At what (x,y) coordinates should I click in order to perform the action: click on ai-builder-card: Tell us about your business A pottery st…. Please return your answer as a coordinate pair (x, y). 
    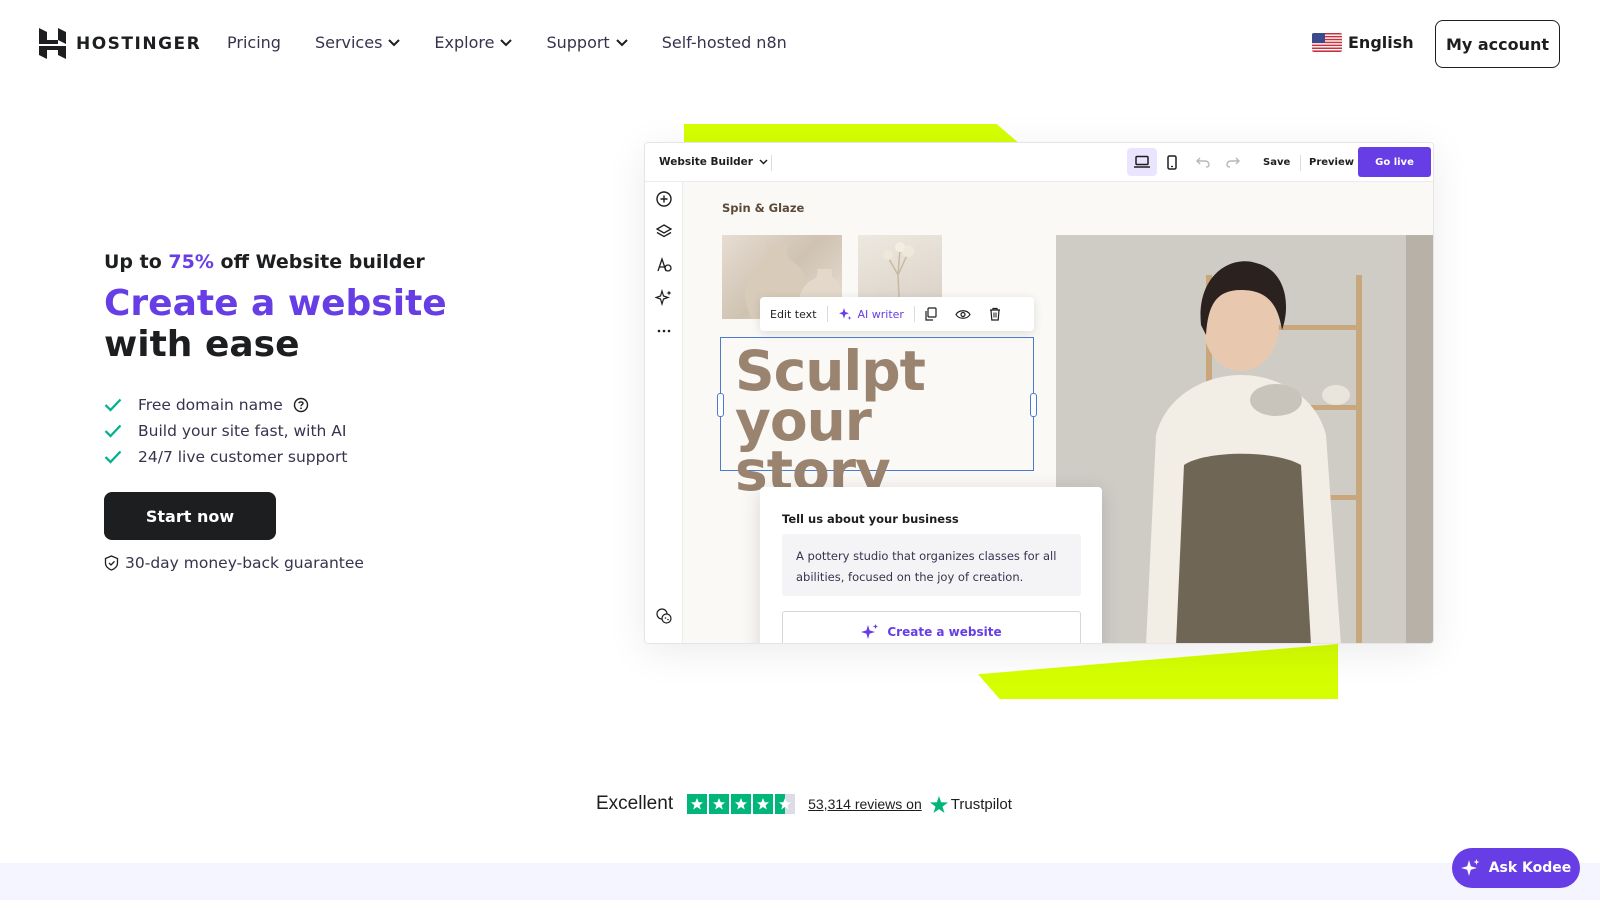
    Looking at the image, I should click on (931, 565).